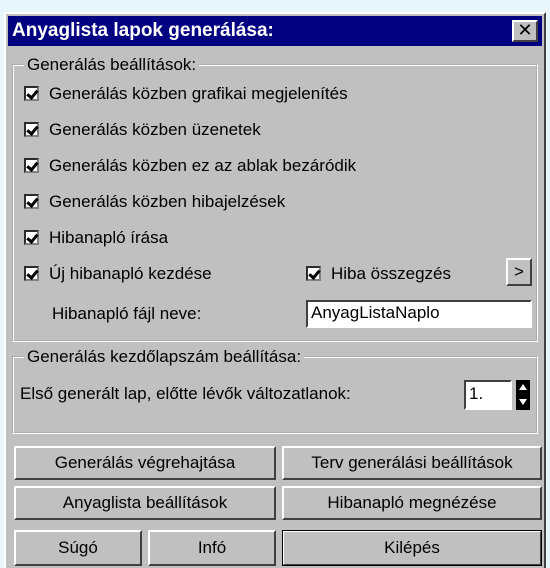 The height and width of the screenshot is (568, 550). Describe the element at coordinates (212, 548) in the screenshot. I see `info-button: Infó` at that location.